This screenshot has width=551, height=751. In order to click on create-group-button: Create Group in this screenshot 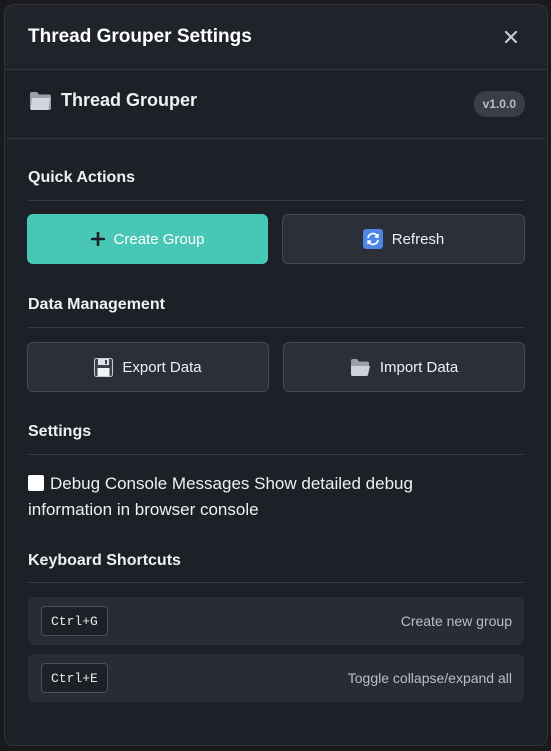, I will do `click(147, 239)`.